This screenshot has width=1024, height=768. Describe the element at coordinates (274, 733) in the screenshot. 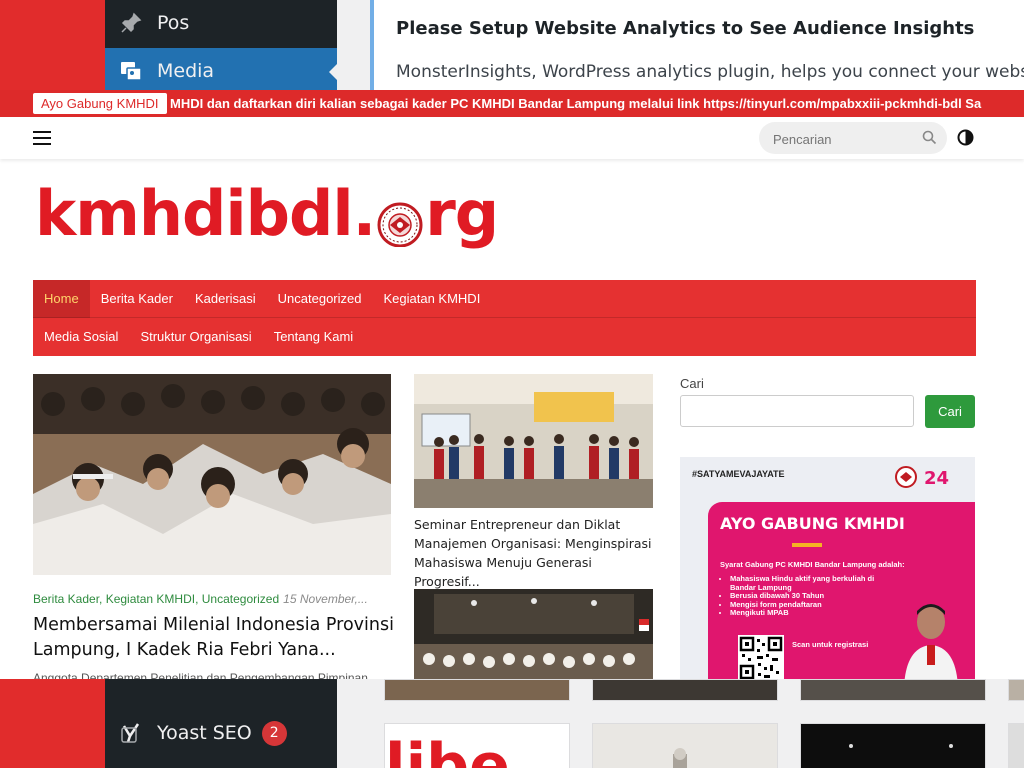

I see `notification-badge: 2` at that location.